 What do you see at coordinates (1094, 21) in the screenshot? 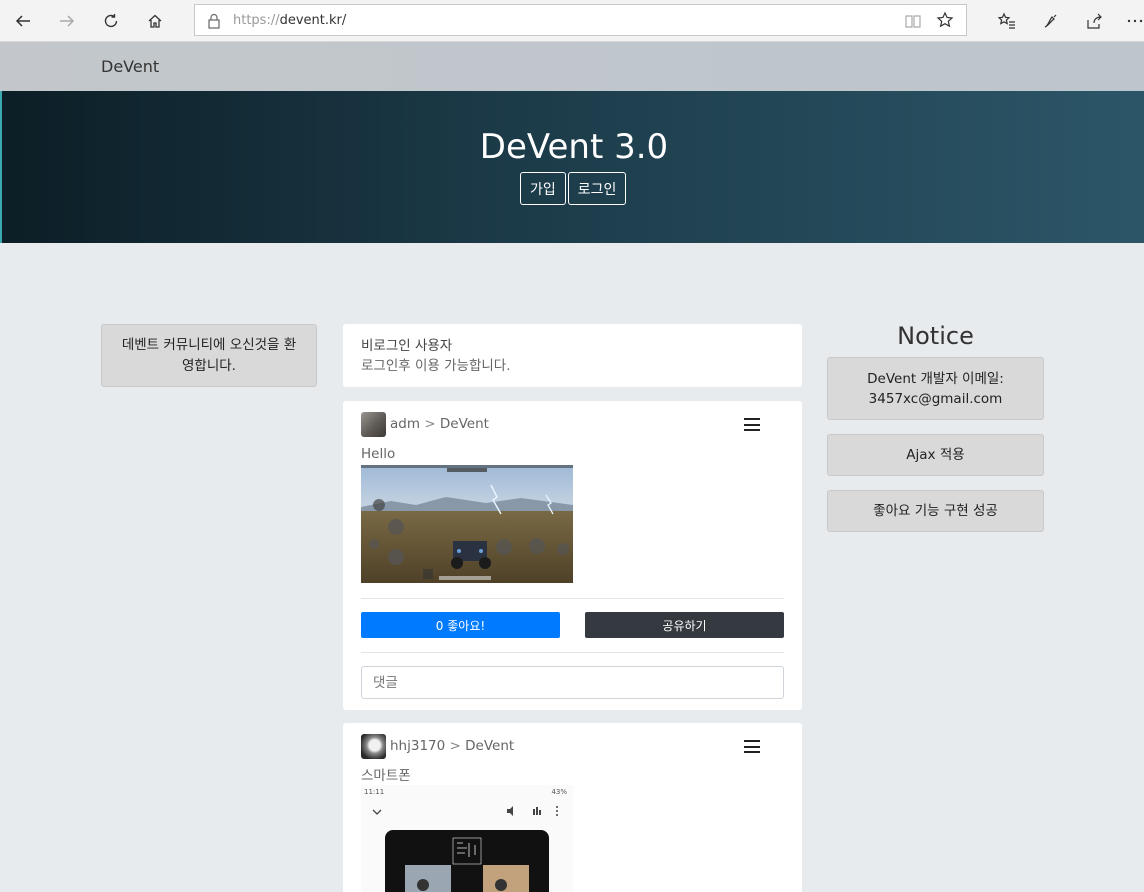
I see `share-icon` at bounding box center [1094, 21].